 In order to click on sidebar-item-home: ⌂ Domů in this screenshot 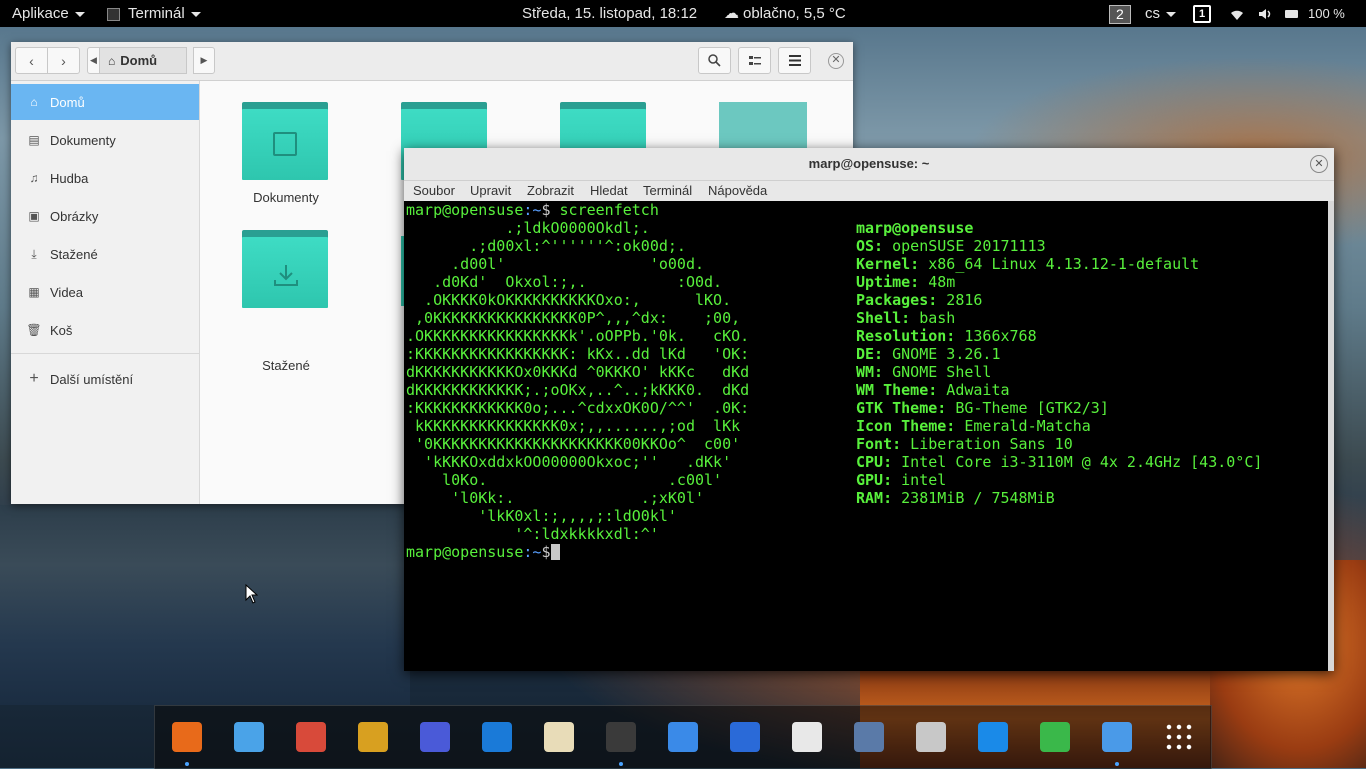, I will do `click(105, 102)`.